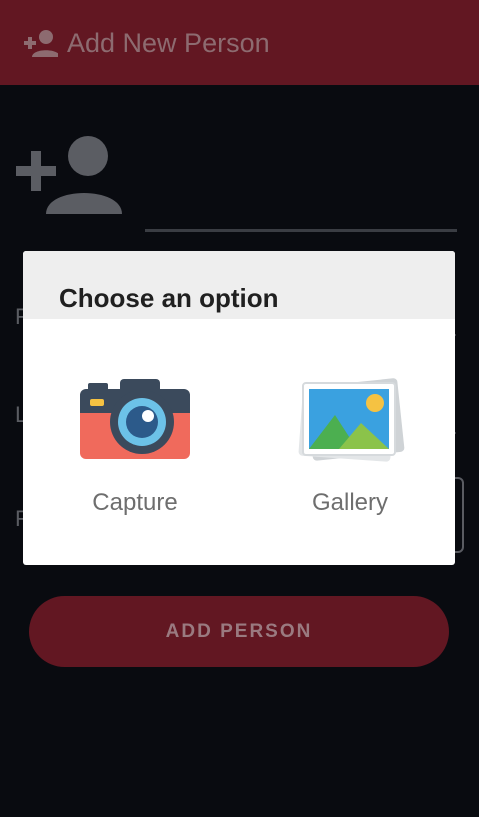 This screenshot has height=817, width=479. I want to click on capture-label: Capture, so click(135, 502).